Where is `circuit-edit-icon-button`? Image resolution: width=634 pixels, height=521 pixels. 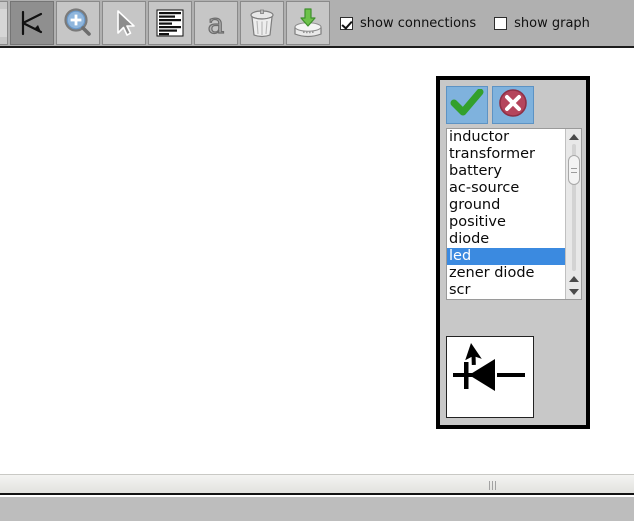 circuit-edit-icon-button is located at coordinates (4, 23).